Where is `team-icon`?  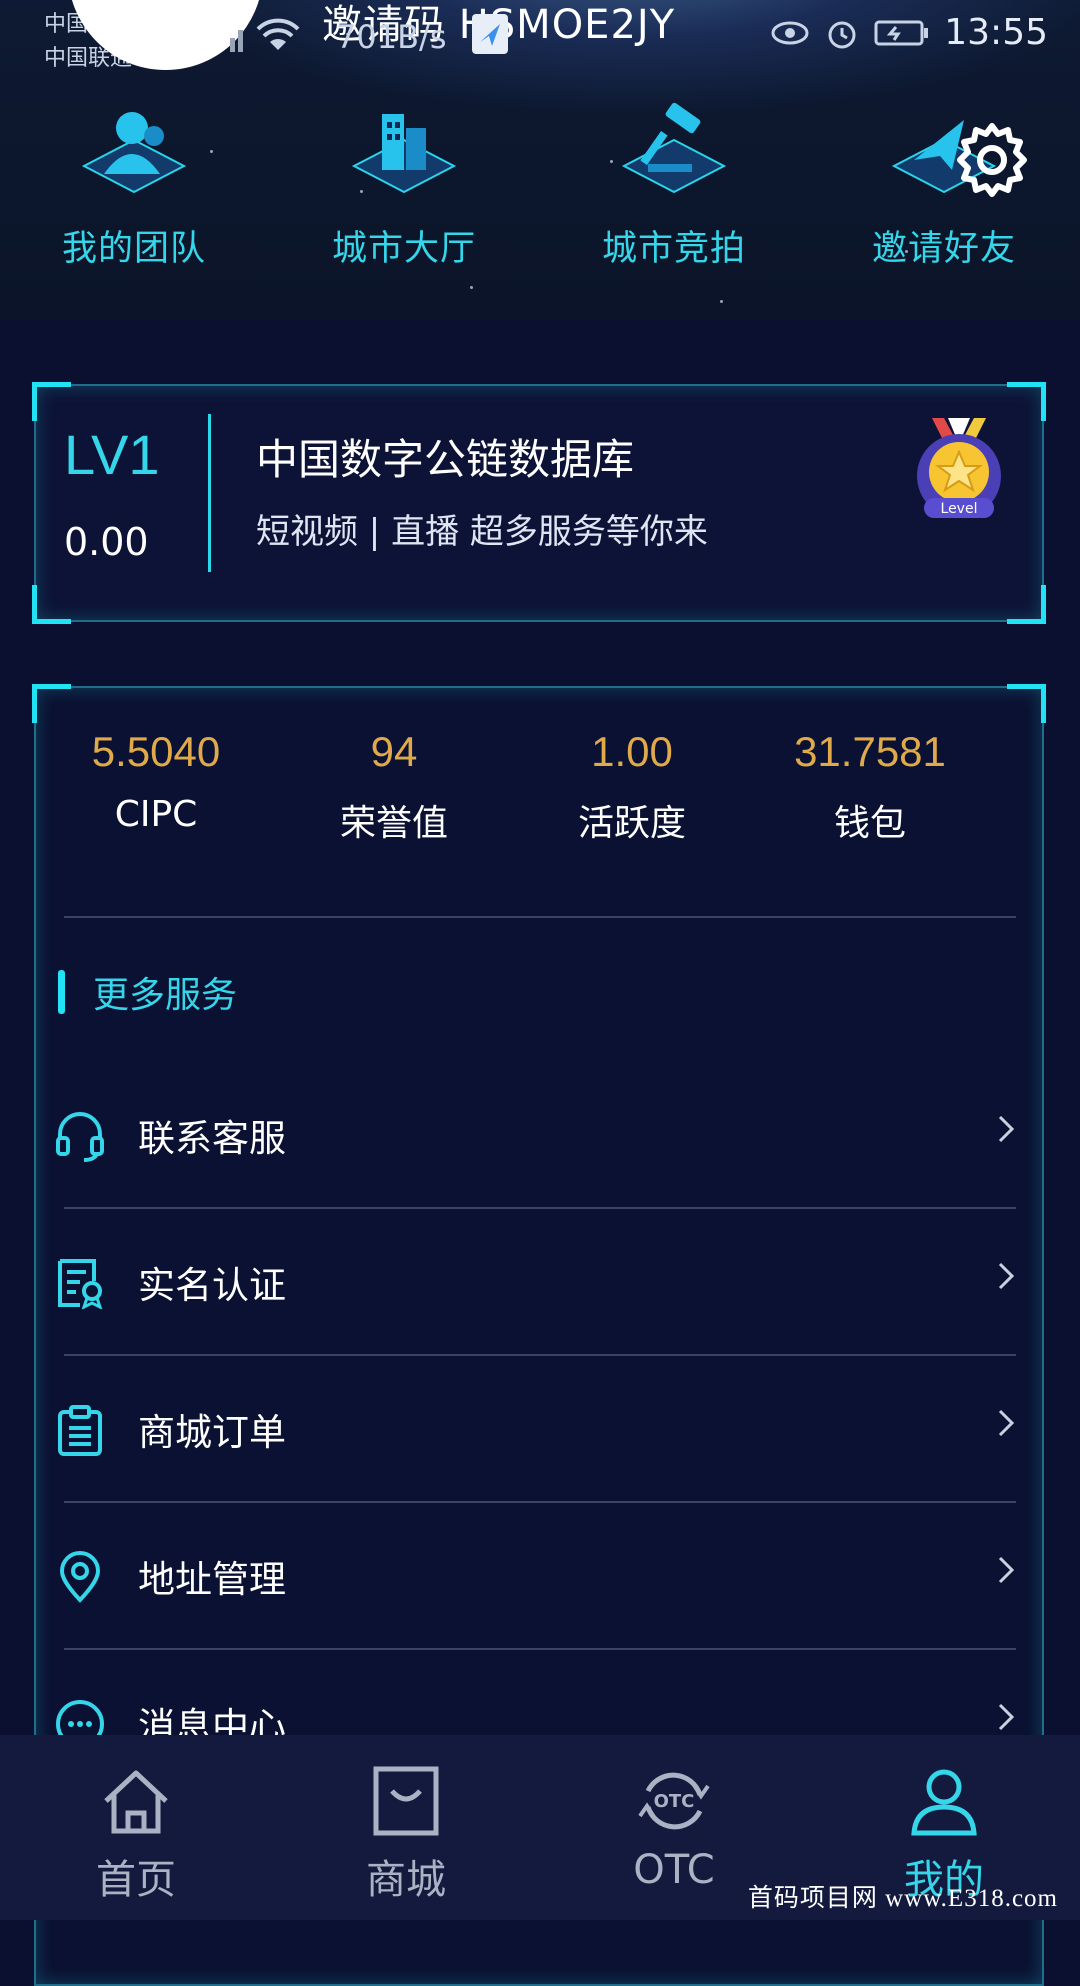 team-icon is located at coordinates (134, 153).